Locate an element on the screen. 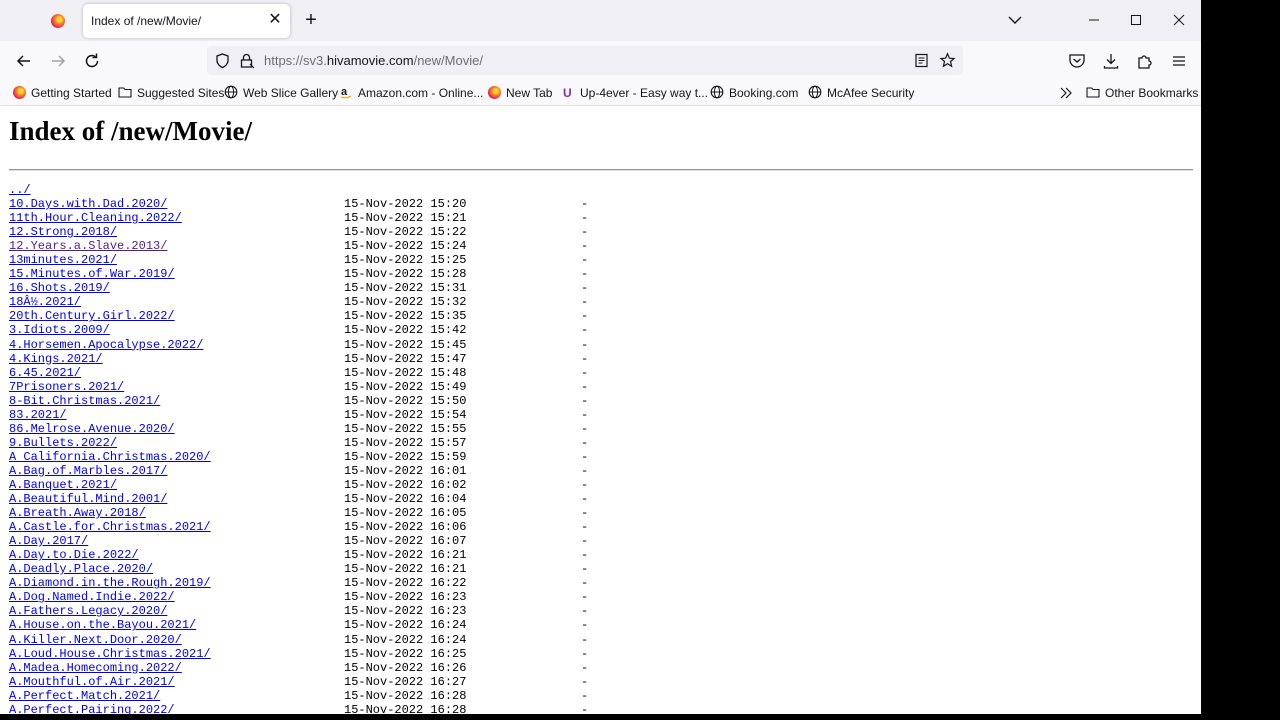 The height and width of the screenshot is (720, 1280). directory-link: A.Banquet.2021/ is located at coordinates (63, 485).